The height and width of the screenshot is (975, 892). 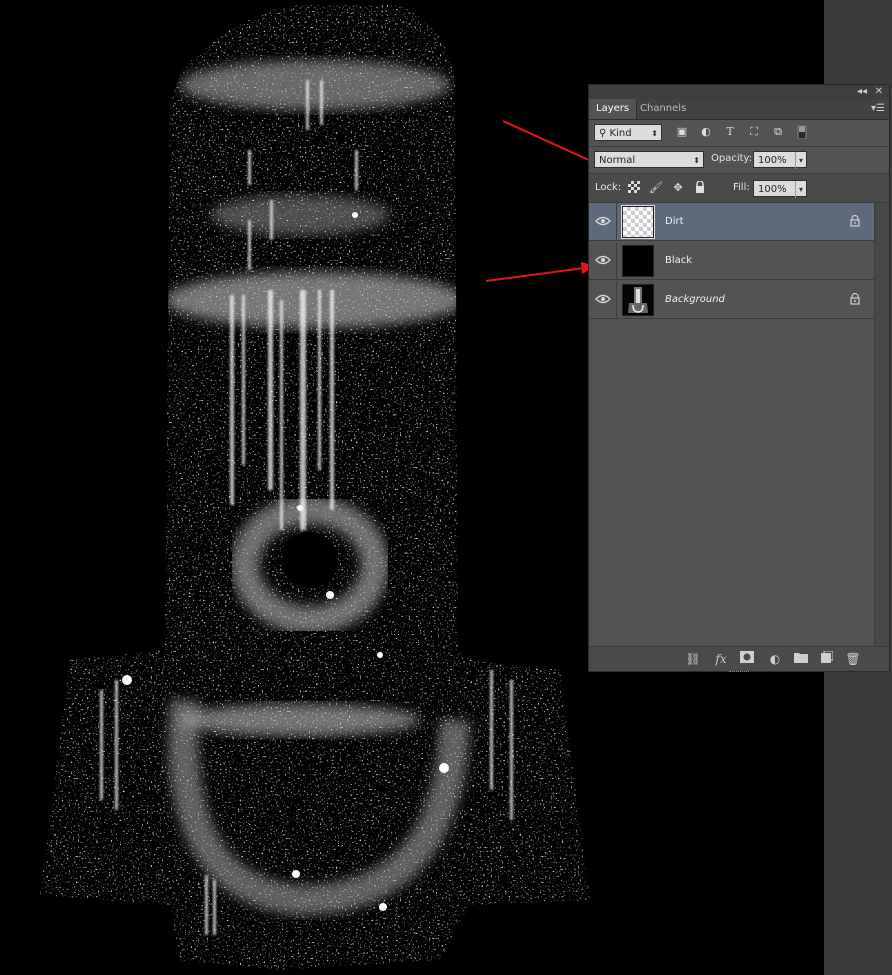 What do you see at coordinates (608, 187) in the screenshot?
I see `lock-label: Lock:` at bounding box center [608, 187].